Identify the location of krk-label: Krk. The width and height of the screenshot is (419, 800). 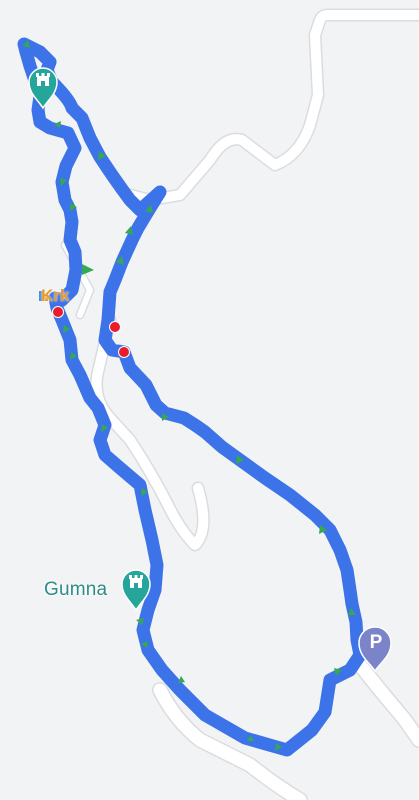
(55, 296).